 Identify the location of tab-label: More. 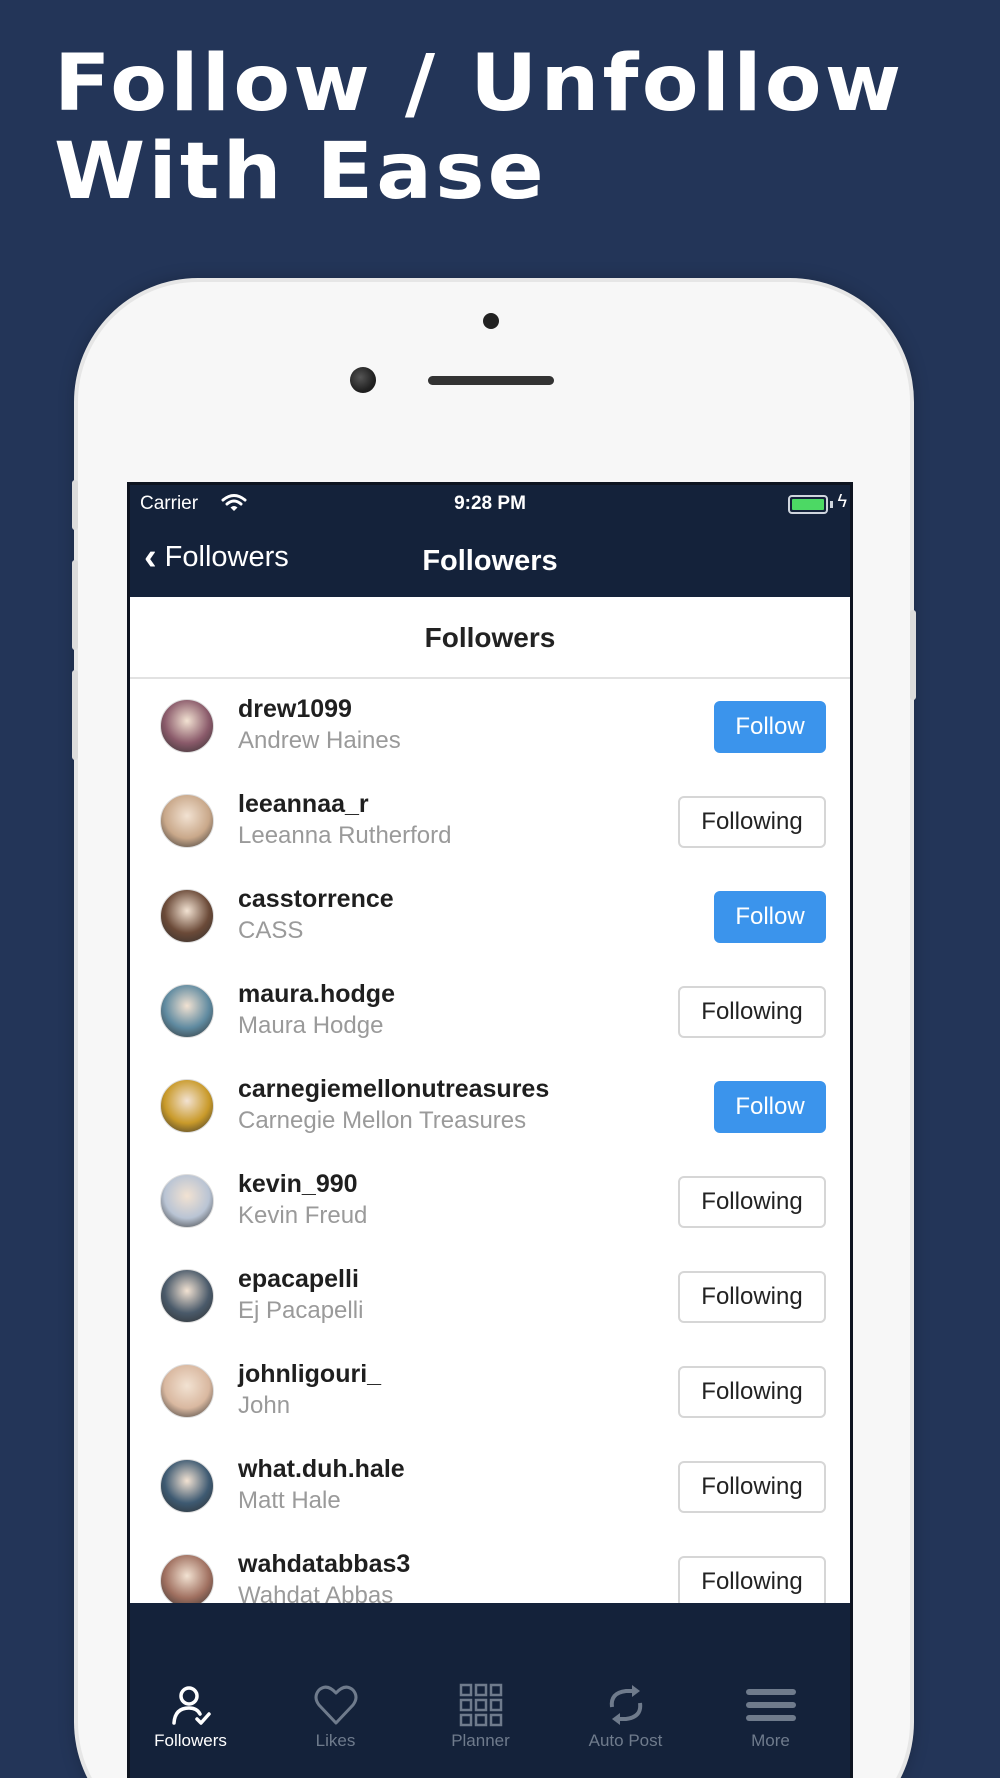
(770, 1740).